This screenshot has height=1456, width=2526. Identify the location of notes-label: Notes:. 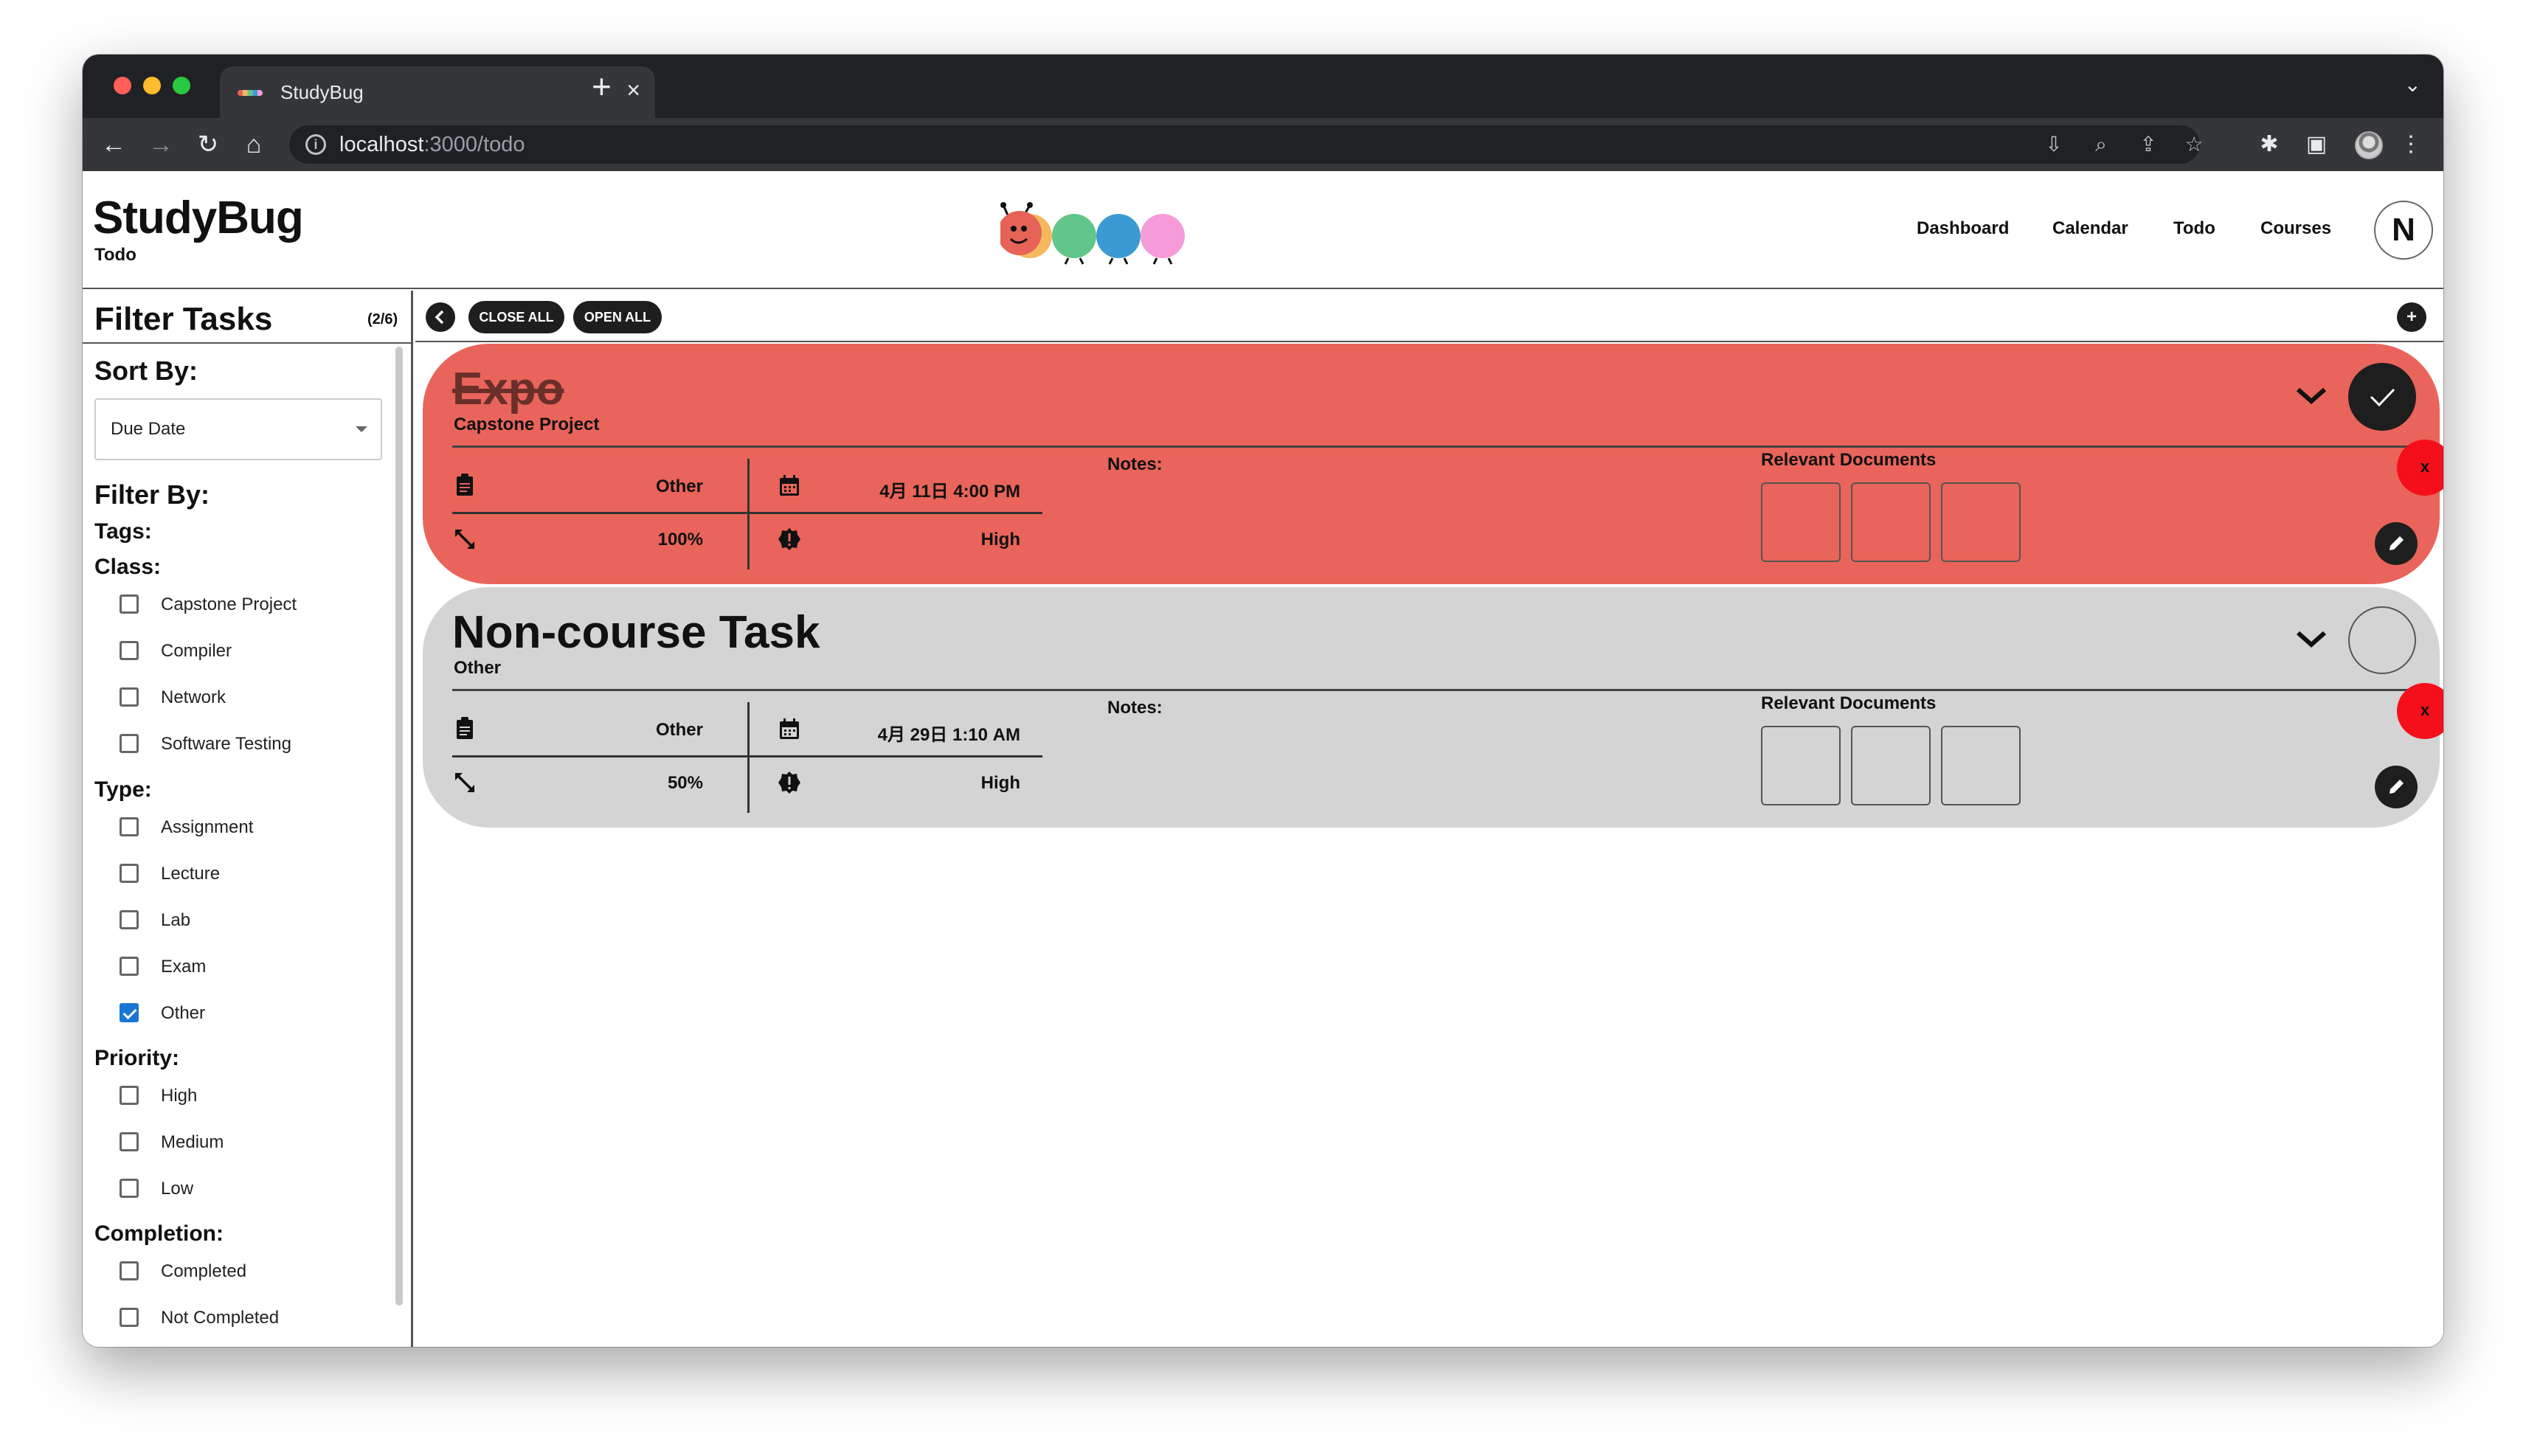
(1135, 708).